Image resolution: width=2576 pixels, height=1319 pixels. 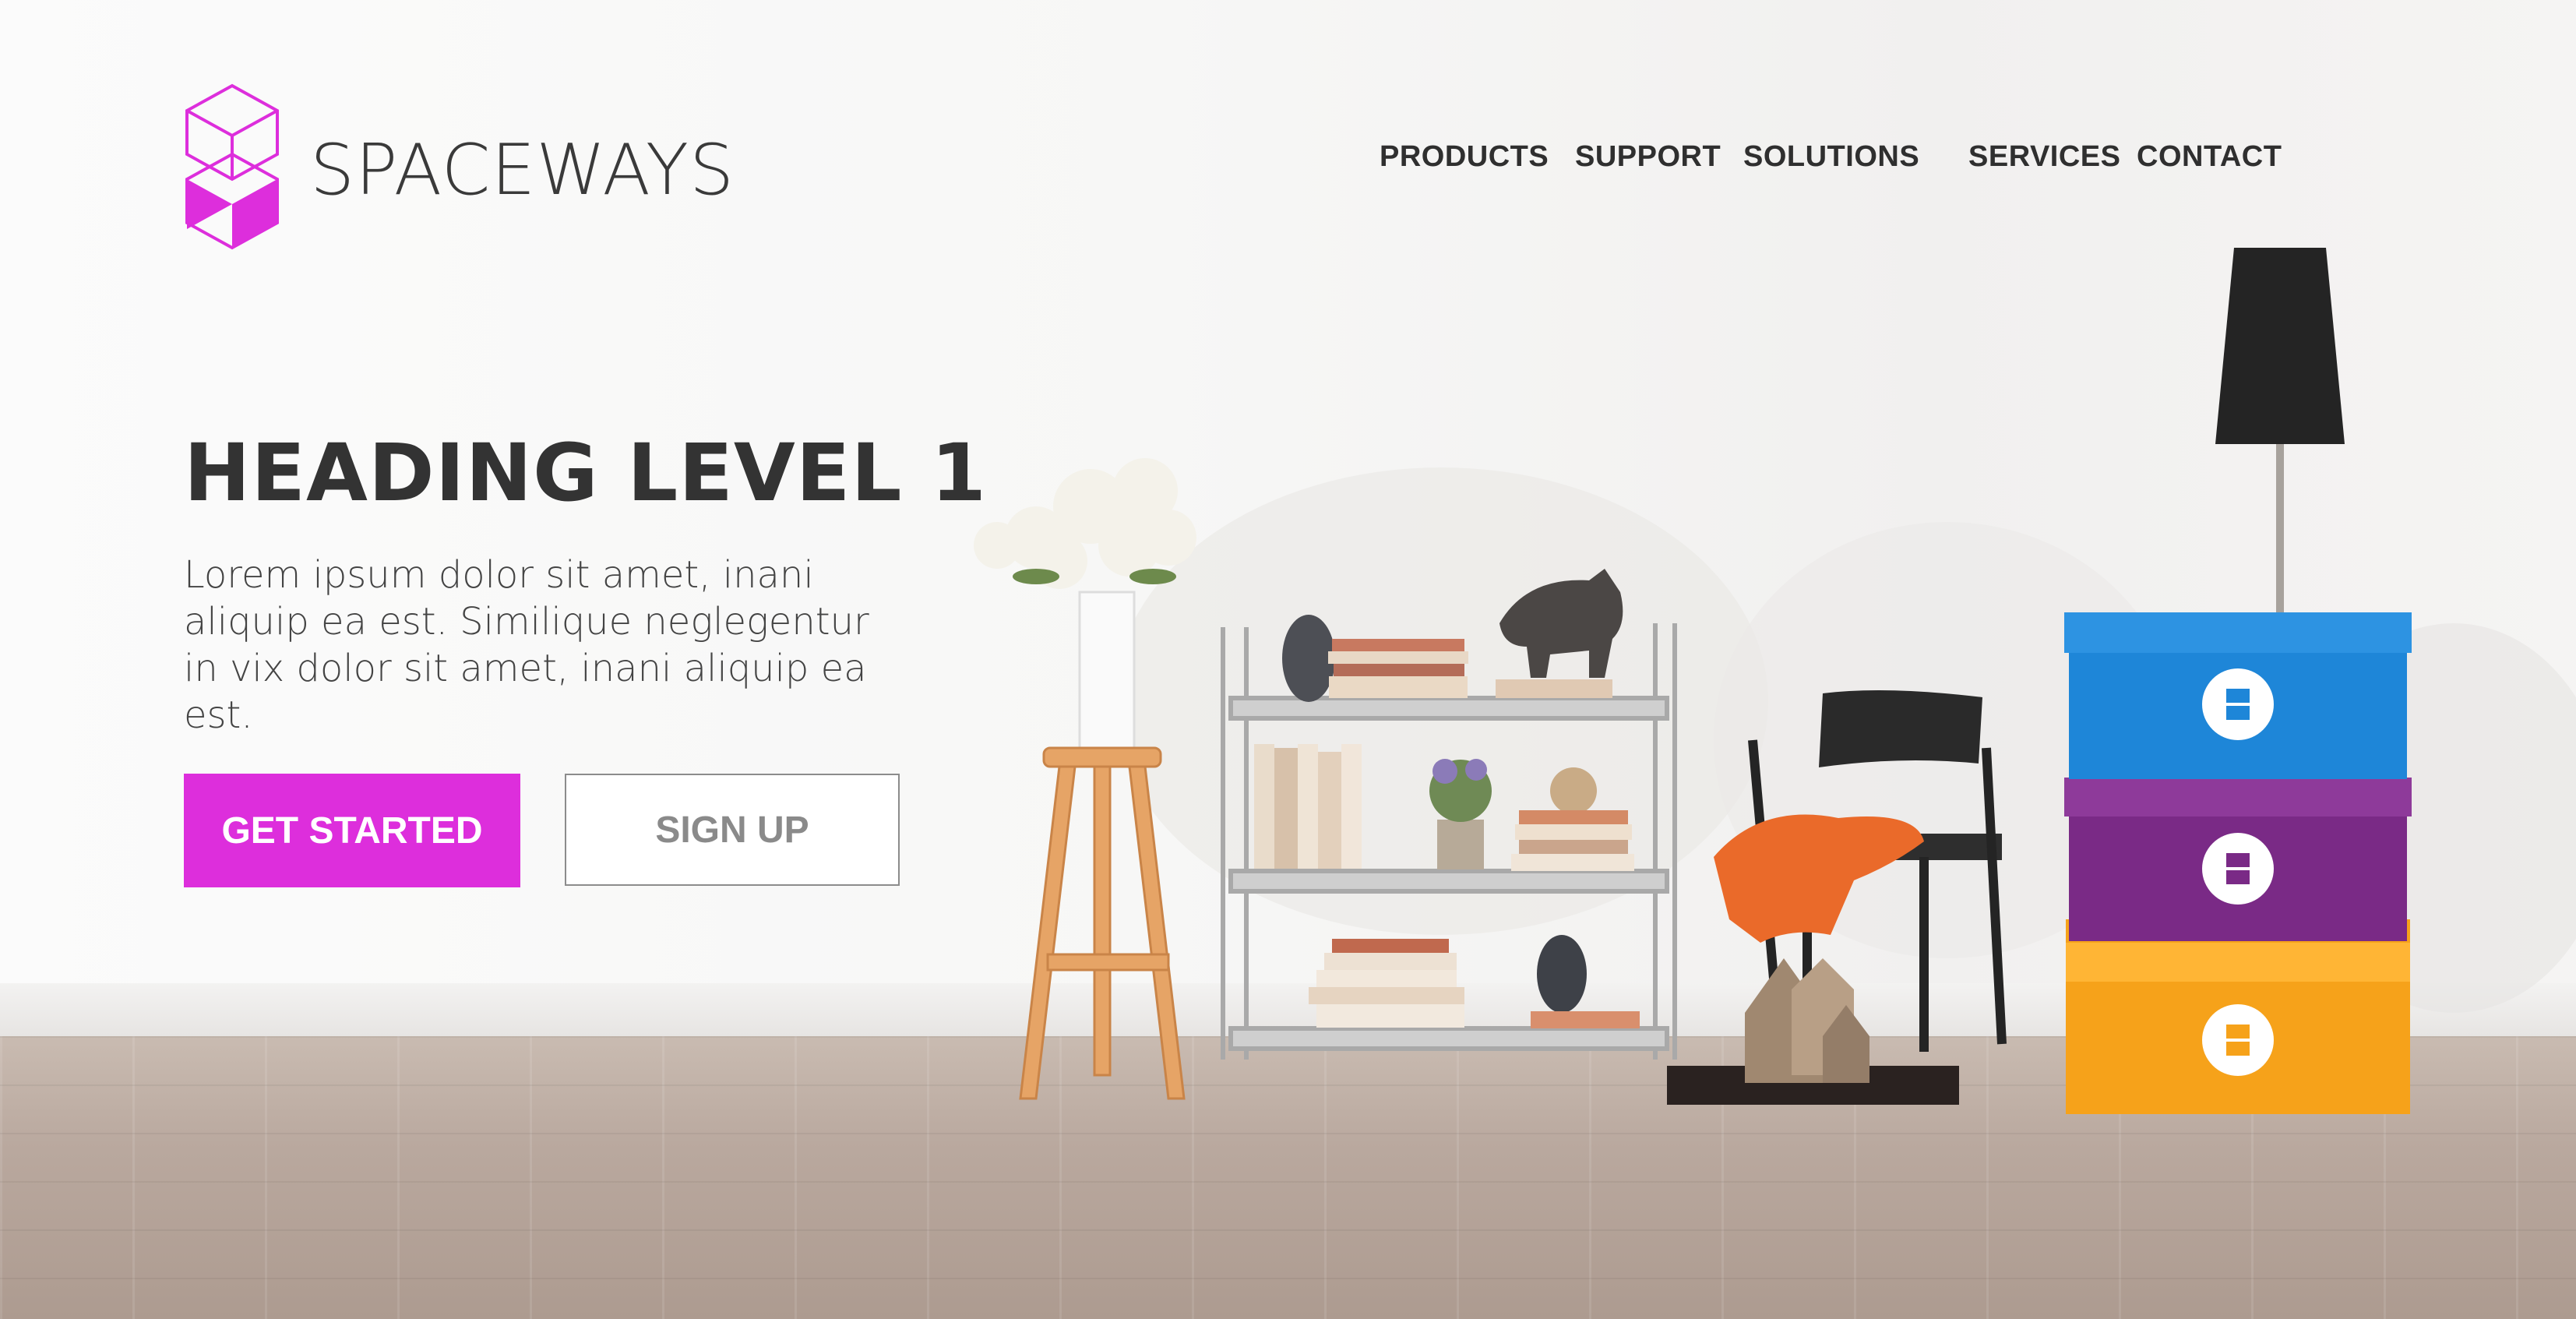 What do you see at coordinates (2209, 157) in the screenshot?
I see `nav-item-contact: CONTACT` at bounding box center [2209, 157].